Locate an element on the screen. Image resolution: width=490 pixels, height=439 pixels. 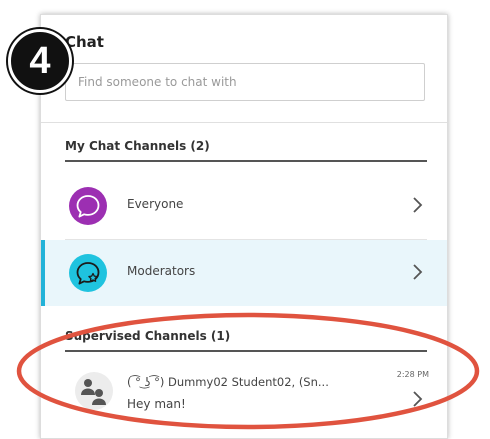
step-number-badge: 4 is located at coordinates (40, 61).